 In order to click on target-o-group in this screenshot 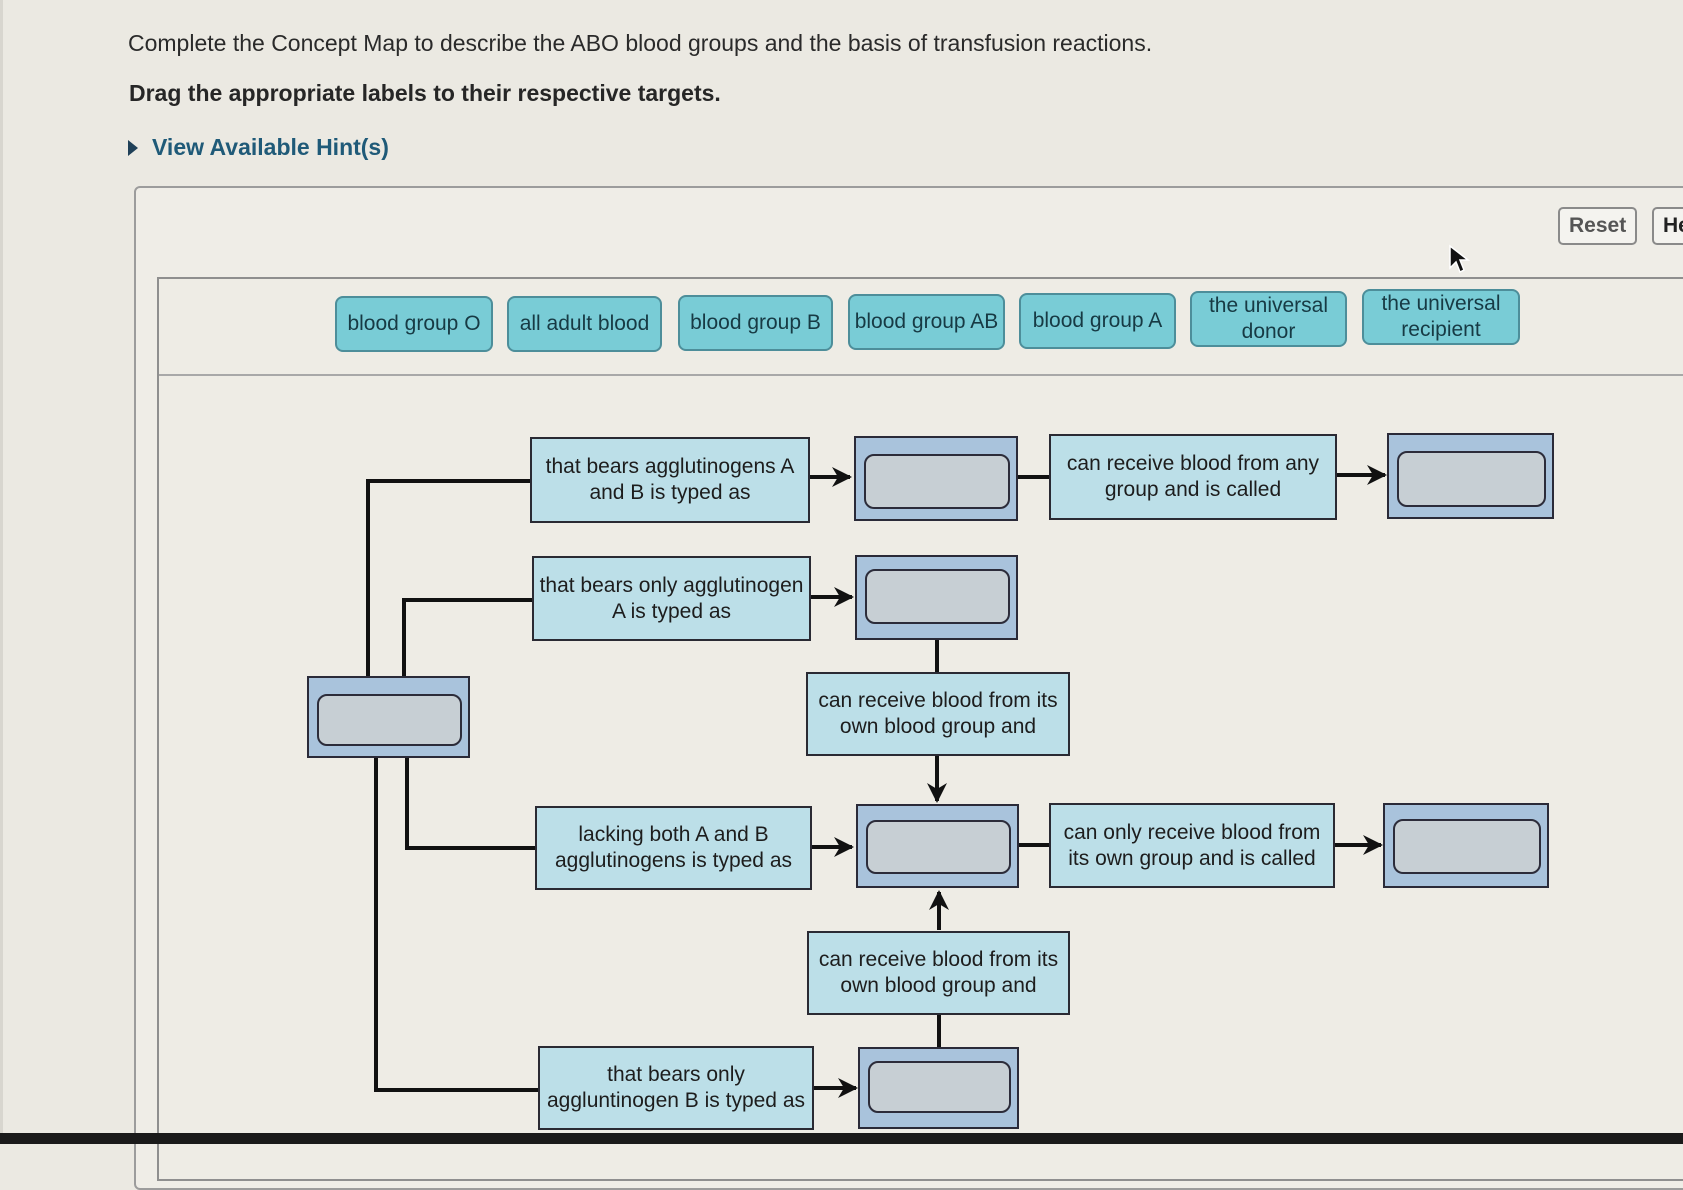, I will do `click(937, 846)`.